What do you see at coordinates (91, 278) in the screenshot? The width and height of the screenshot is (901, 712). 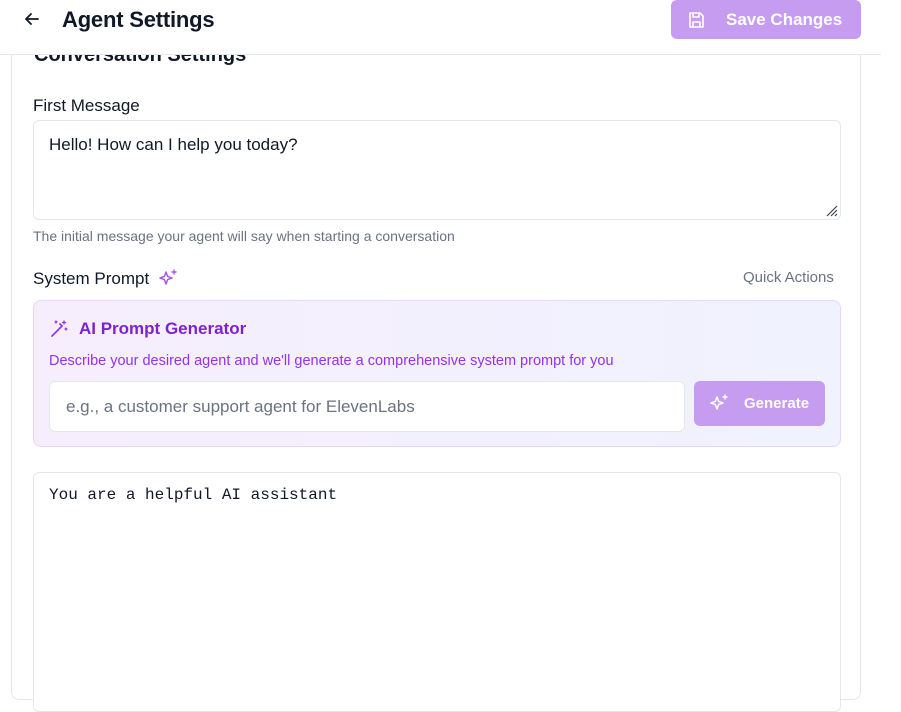 I see `system-prompt-label: System Prompt` at bounding box center [91, 278].